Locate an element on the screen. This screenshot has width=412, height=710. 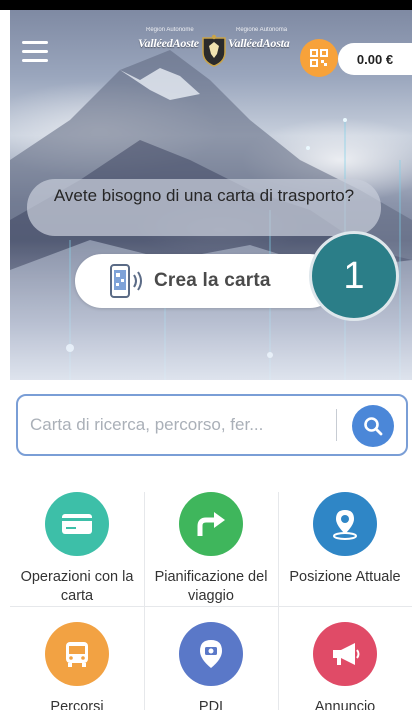
tile-announcements: Annuncio is located at coordinates (345, 666).